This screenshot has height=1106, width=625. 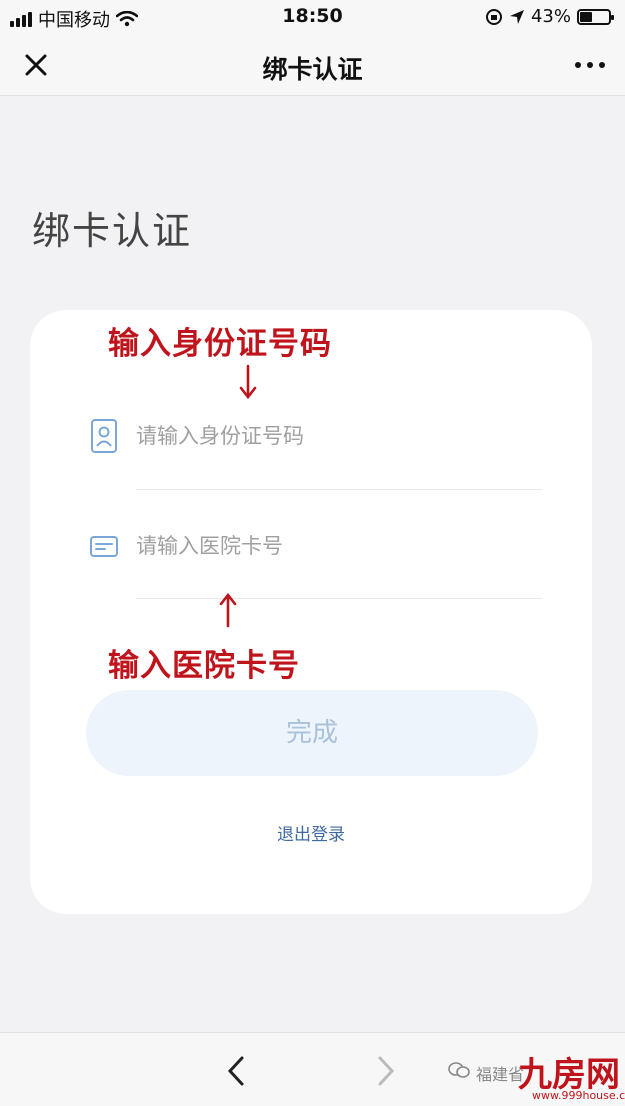 What do you see at coordinates (336, 546) in the screenshot?
I see `hospital-card-input` at bounding box center [336, 546].